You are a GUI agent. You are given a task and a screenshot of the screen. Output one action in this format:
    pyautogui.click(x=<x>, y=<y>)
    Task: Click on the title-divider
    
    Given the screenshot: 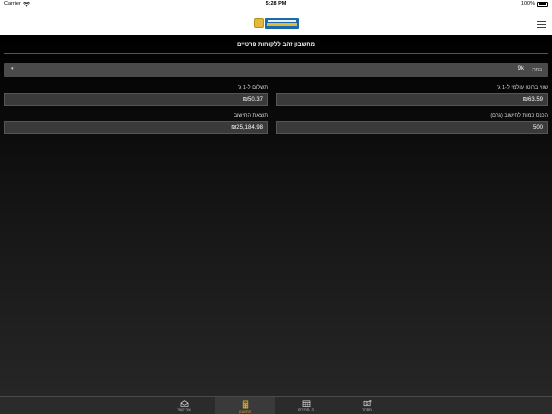 What is the action you would take?
    pyautogui.click(x=276, y=53)
    